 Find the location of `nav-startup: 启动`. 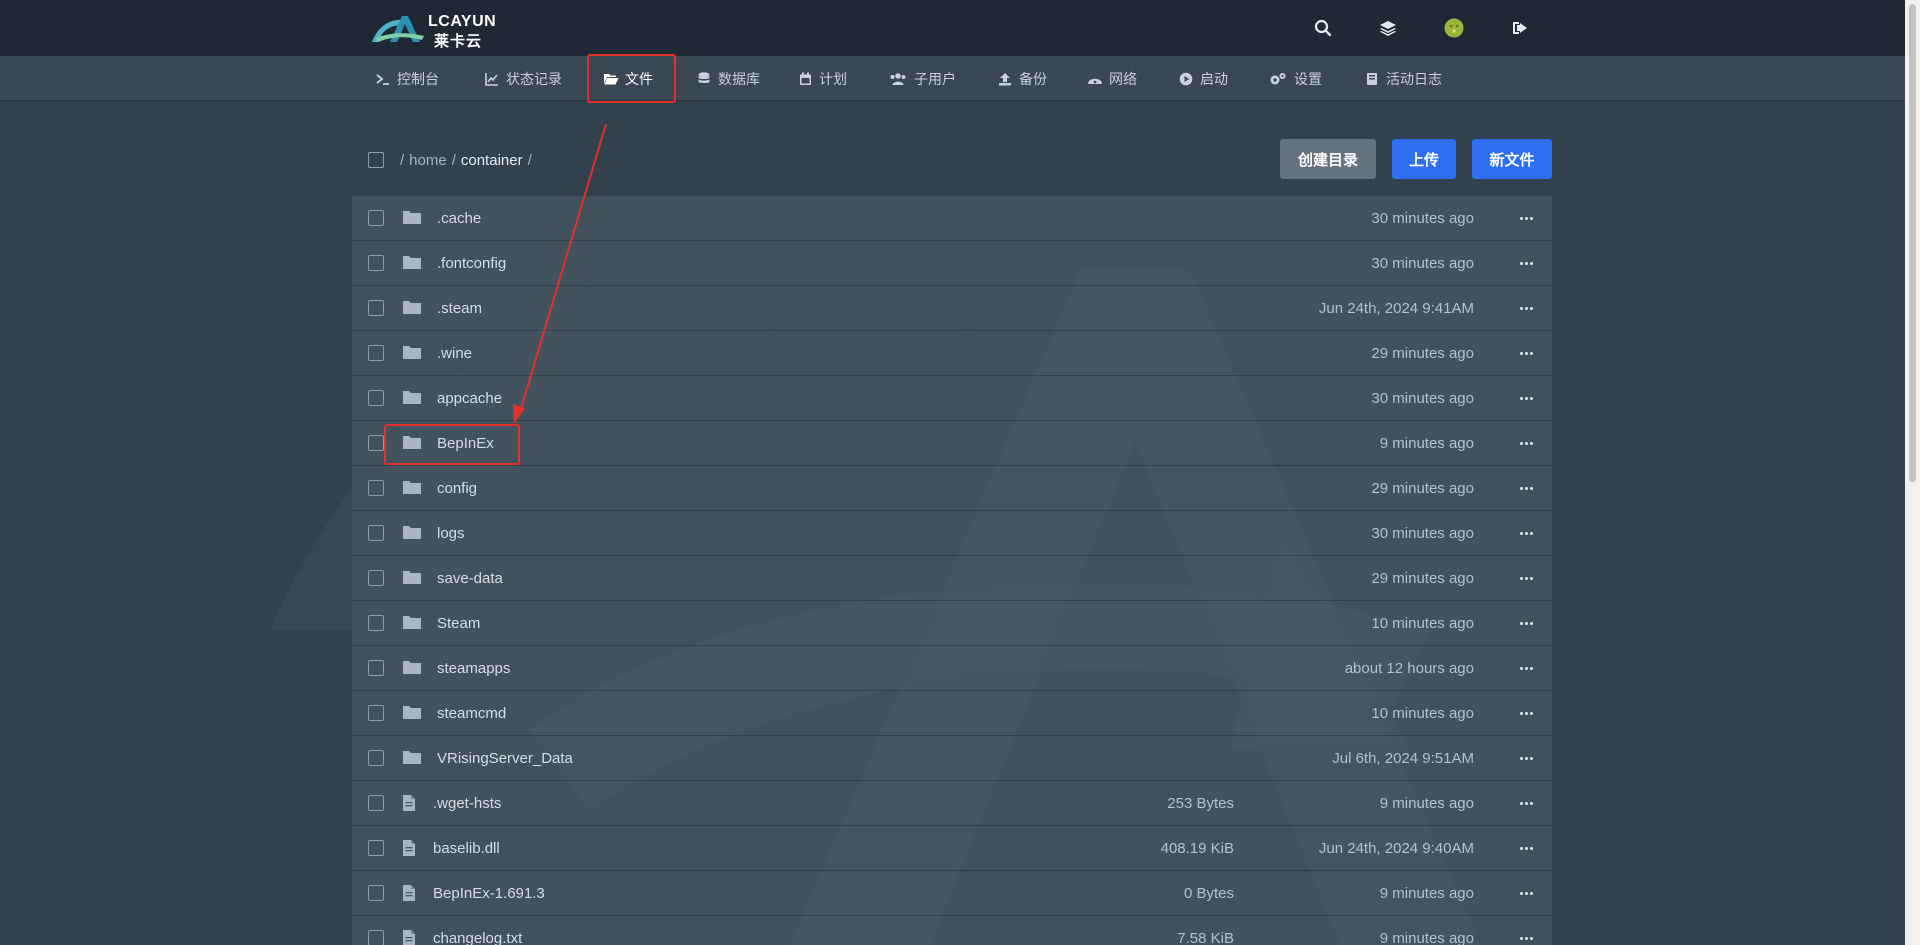

nav-startup: 启动 is located at coordinates (1203, 78).